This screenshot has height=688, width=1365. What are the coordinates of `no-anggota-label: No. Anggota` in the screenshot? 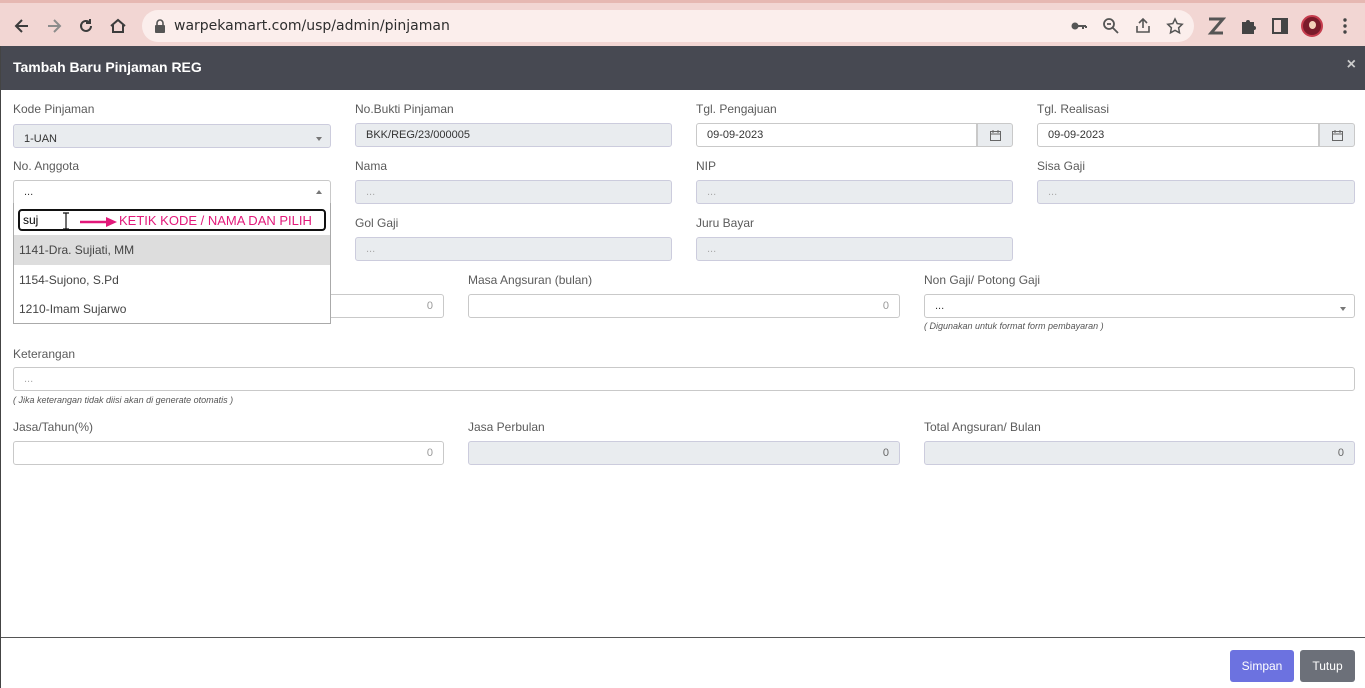 It's located at (46, 166).